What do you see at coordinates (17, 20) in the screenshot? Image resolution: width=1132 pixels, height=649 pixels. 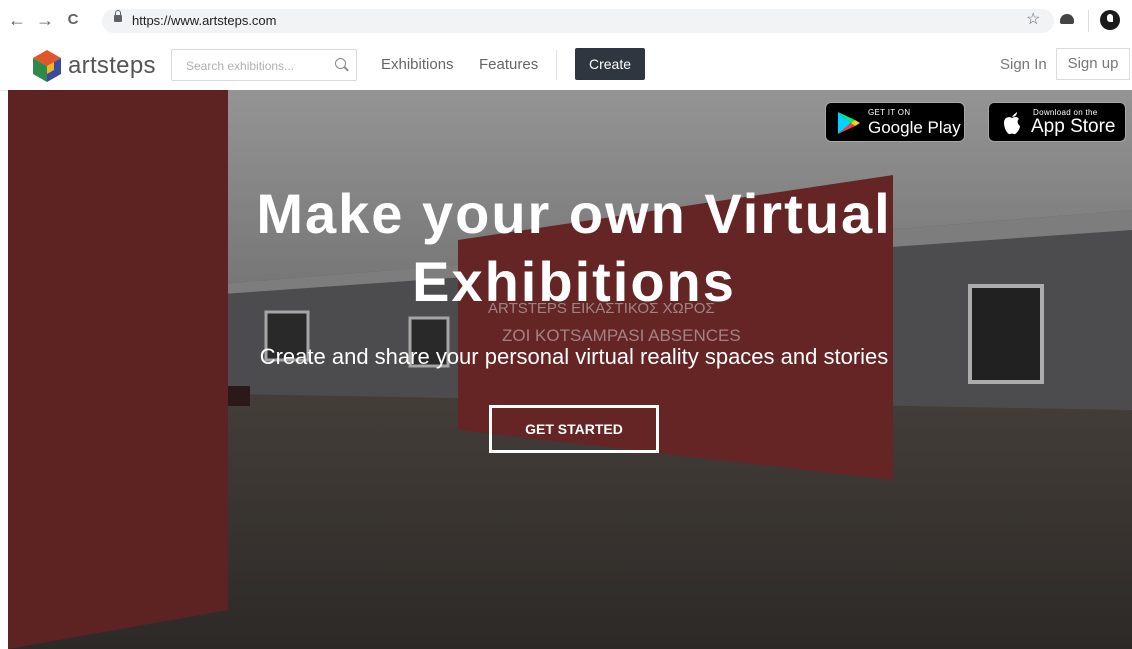 I see `back-arrow-icon: ←` at bounding box center [17, 20].